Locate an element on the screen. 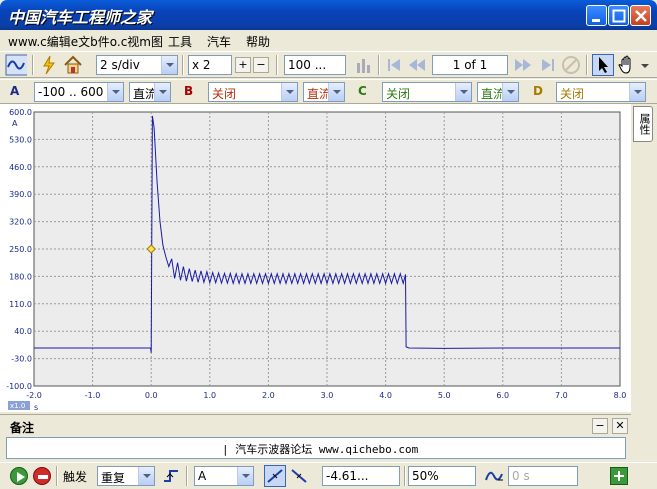  last-page-icon is located at coordinates (547, 65).